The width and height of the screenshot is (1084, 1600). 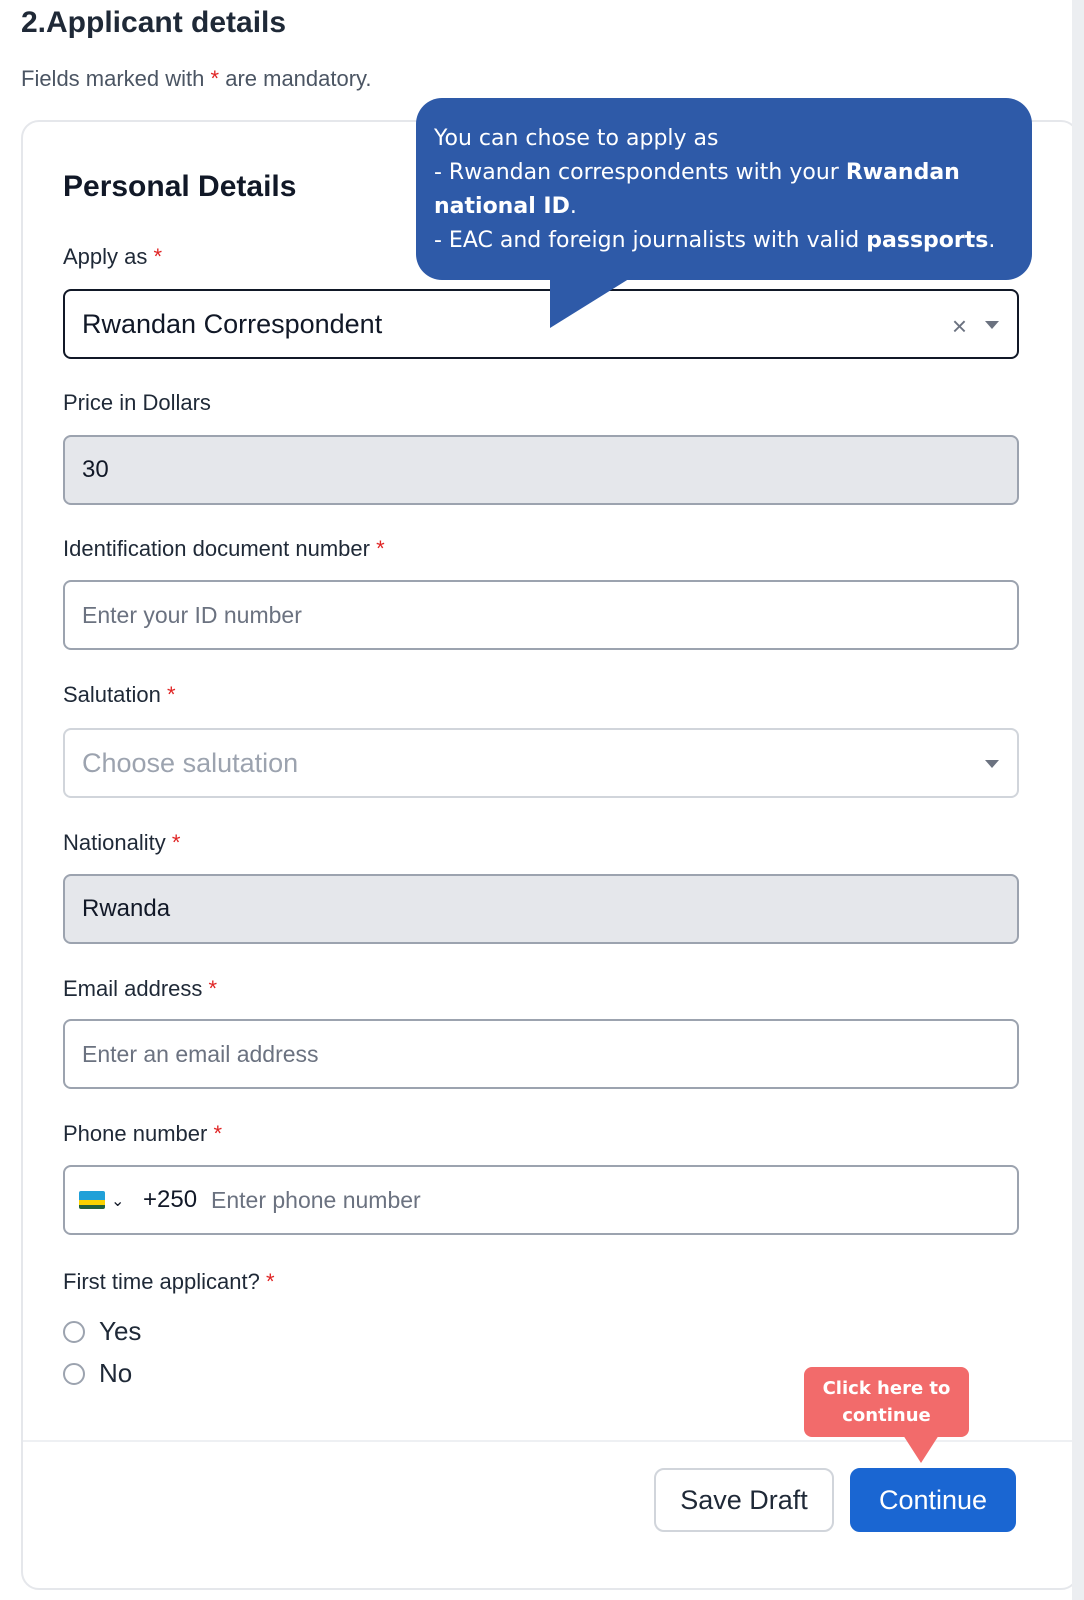 What do you see at coordinates (97, 1373) in the screenshot?
I see `radio-no: No` at bounding box center [97, 1373].